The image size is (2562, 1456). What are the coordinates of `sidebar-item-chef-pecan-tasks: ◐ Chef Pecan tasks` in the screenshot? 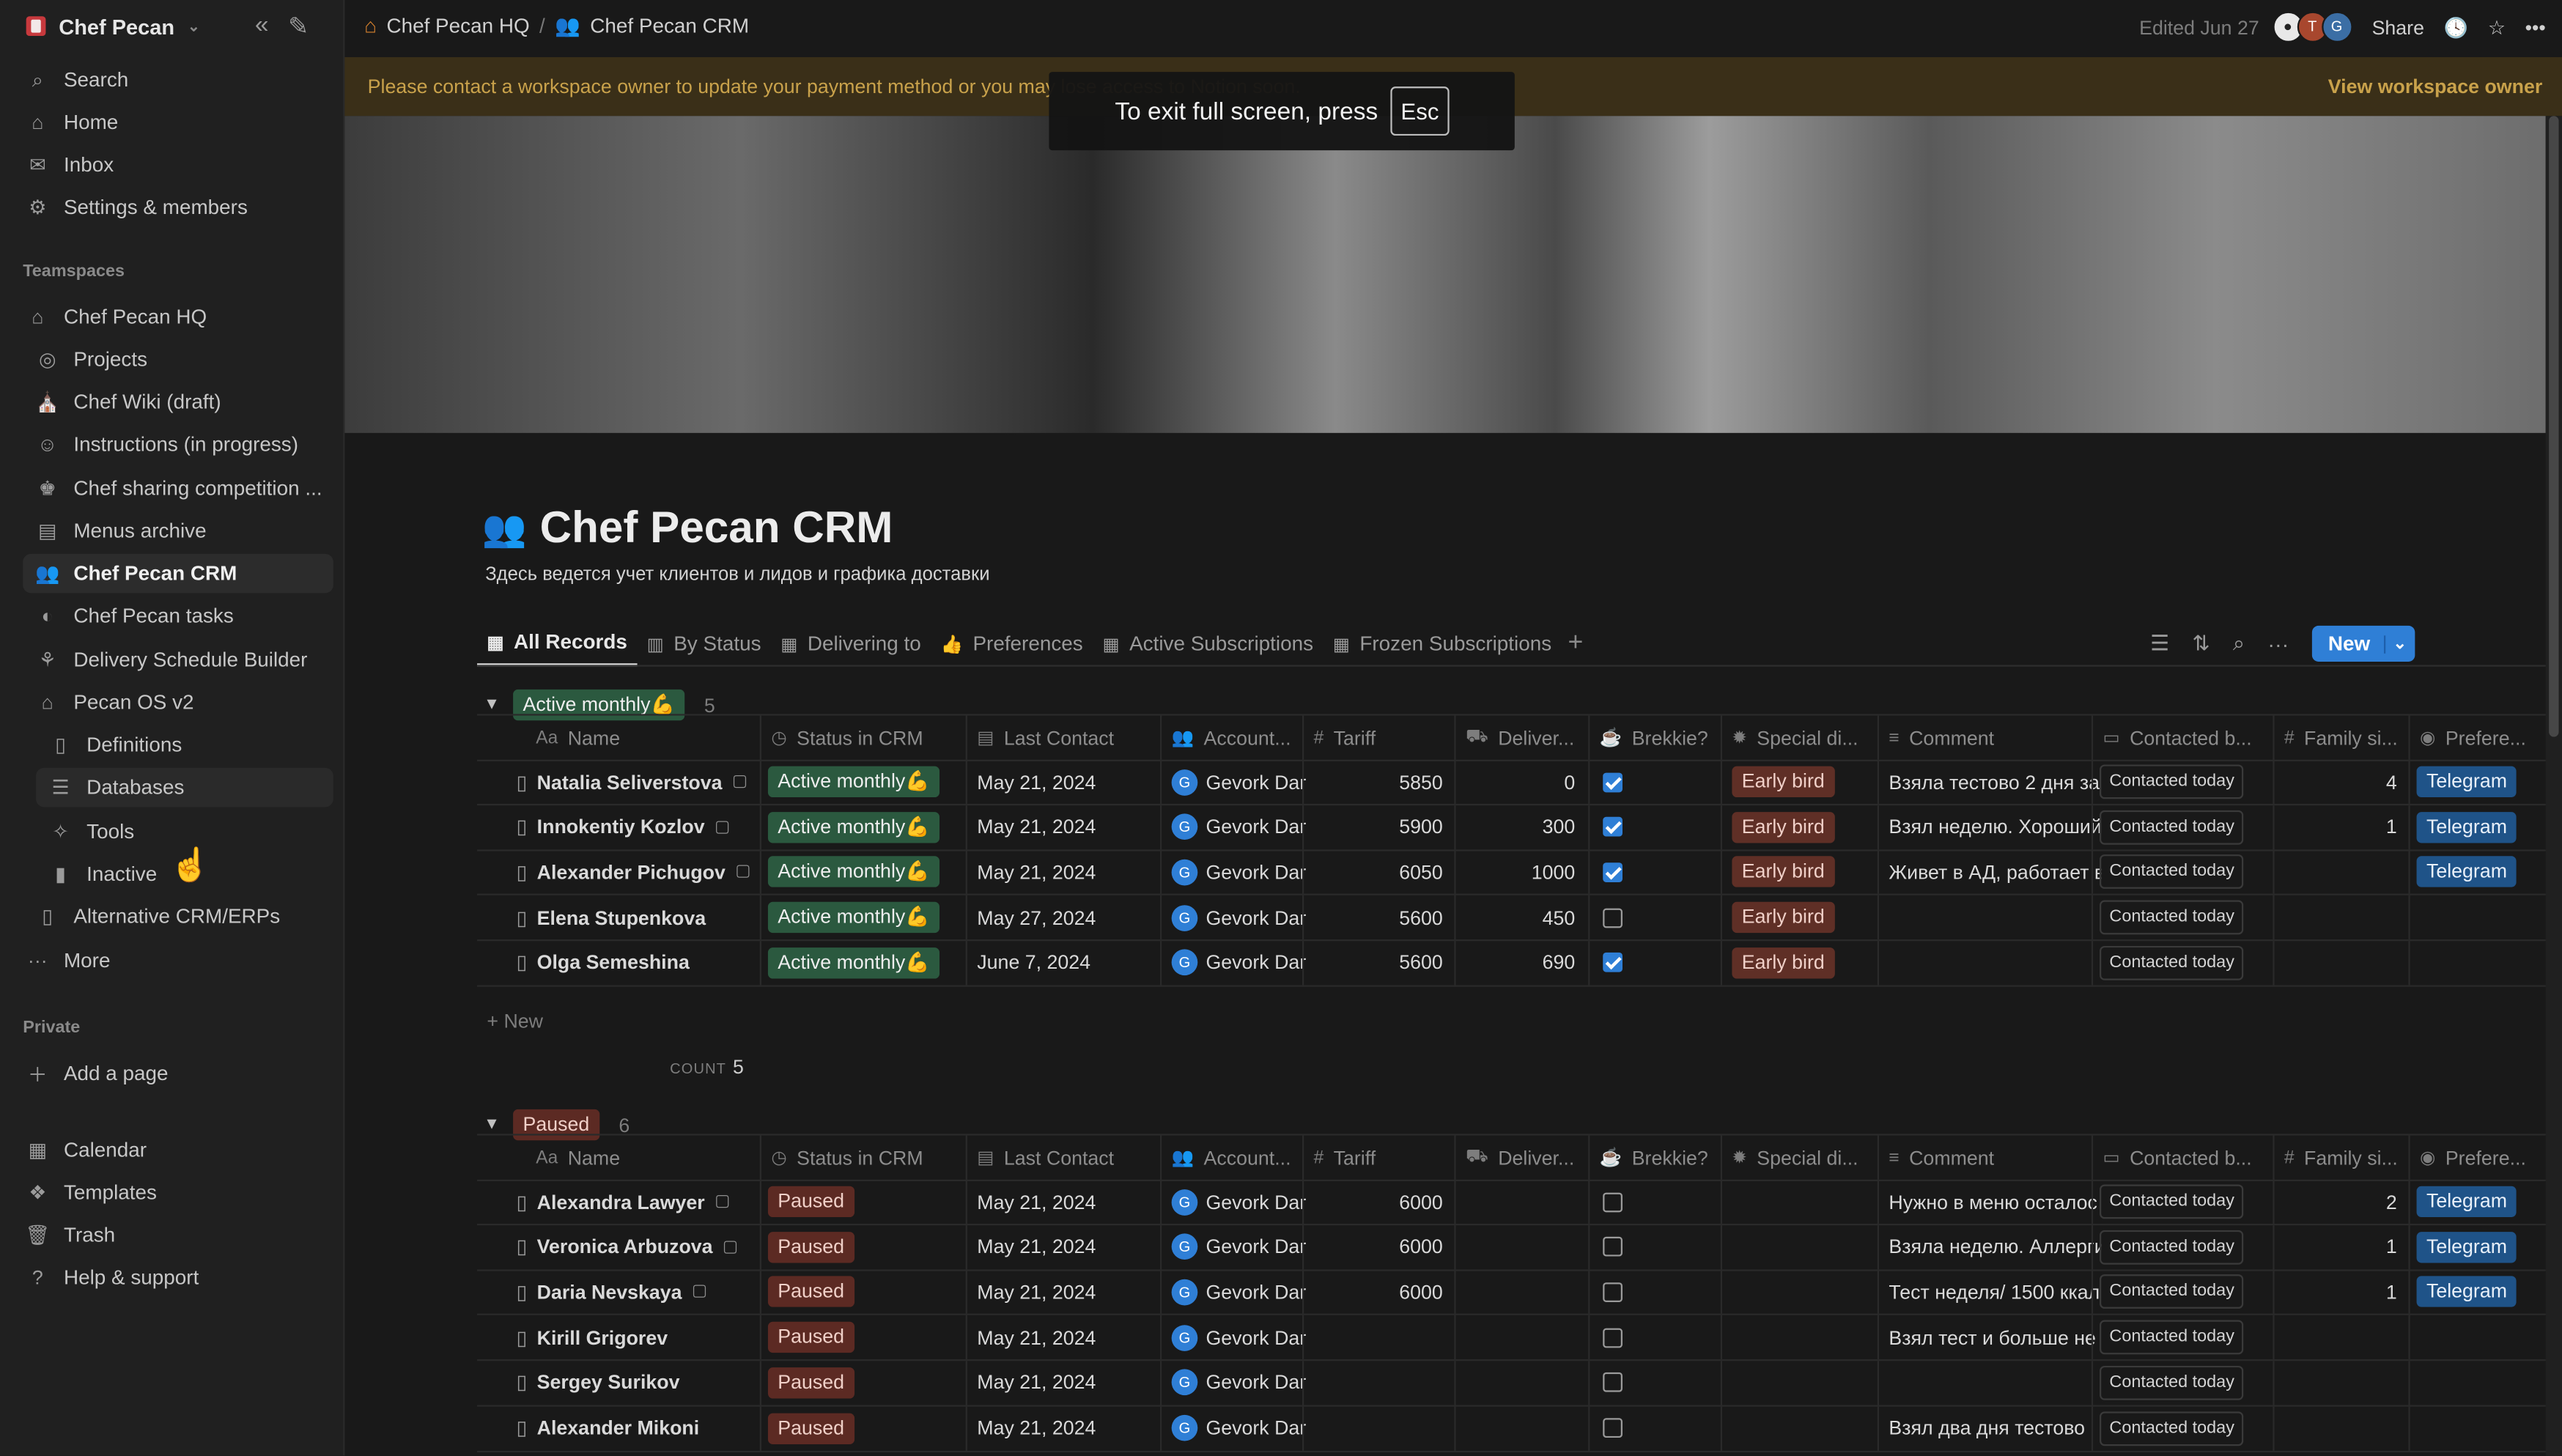 It's located at (178, 616).